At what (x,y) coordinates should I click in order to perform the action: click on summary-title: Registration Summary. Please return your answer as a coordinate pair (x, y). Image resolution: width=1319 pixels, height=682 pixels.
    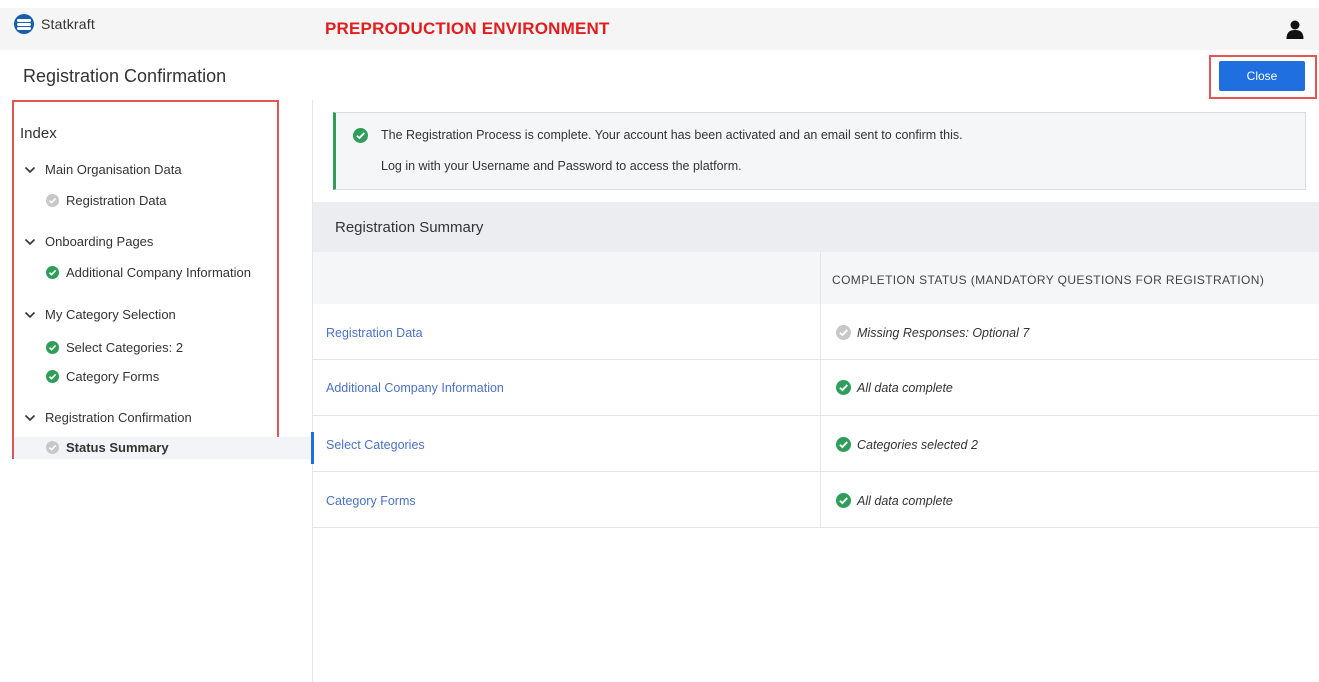
    Looking at the image, I should click on (409, 227).